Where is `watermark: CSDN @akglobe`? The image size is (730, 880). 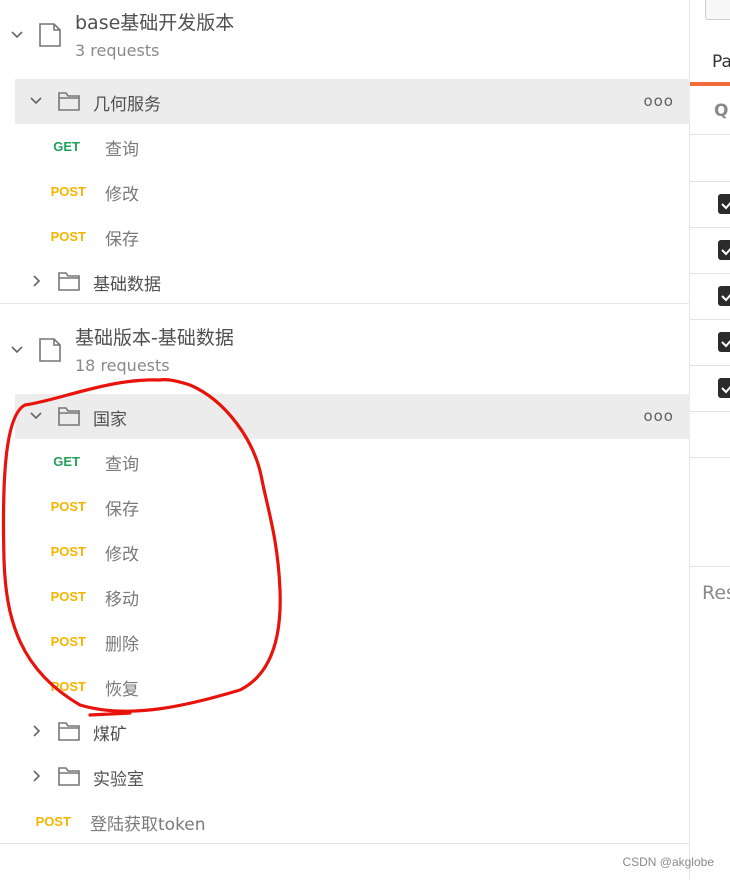
watermark: CSDN @akglobe is located at coordinates (668, 862).